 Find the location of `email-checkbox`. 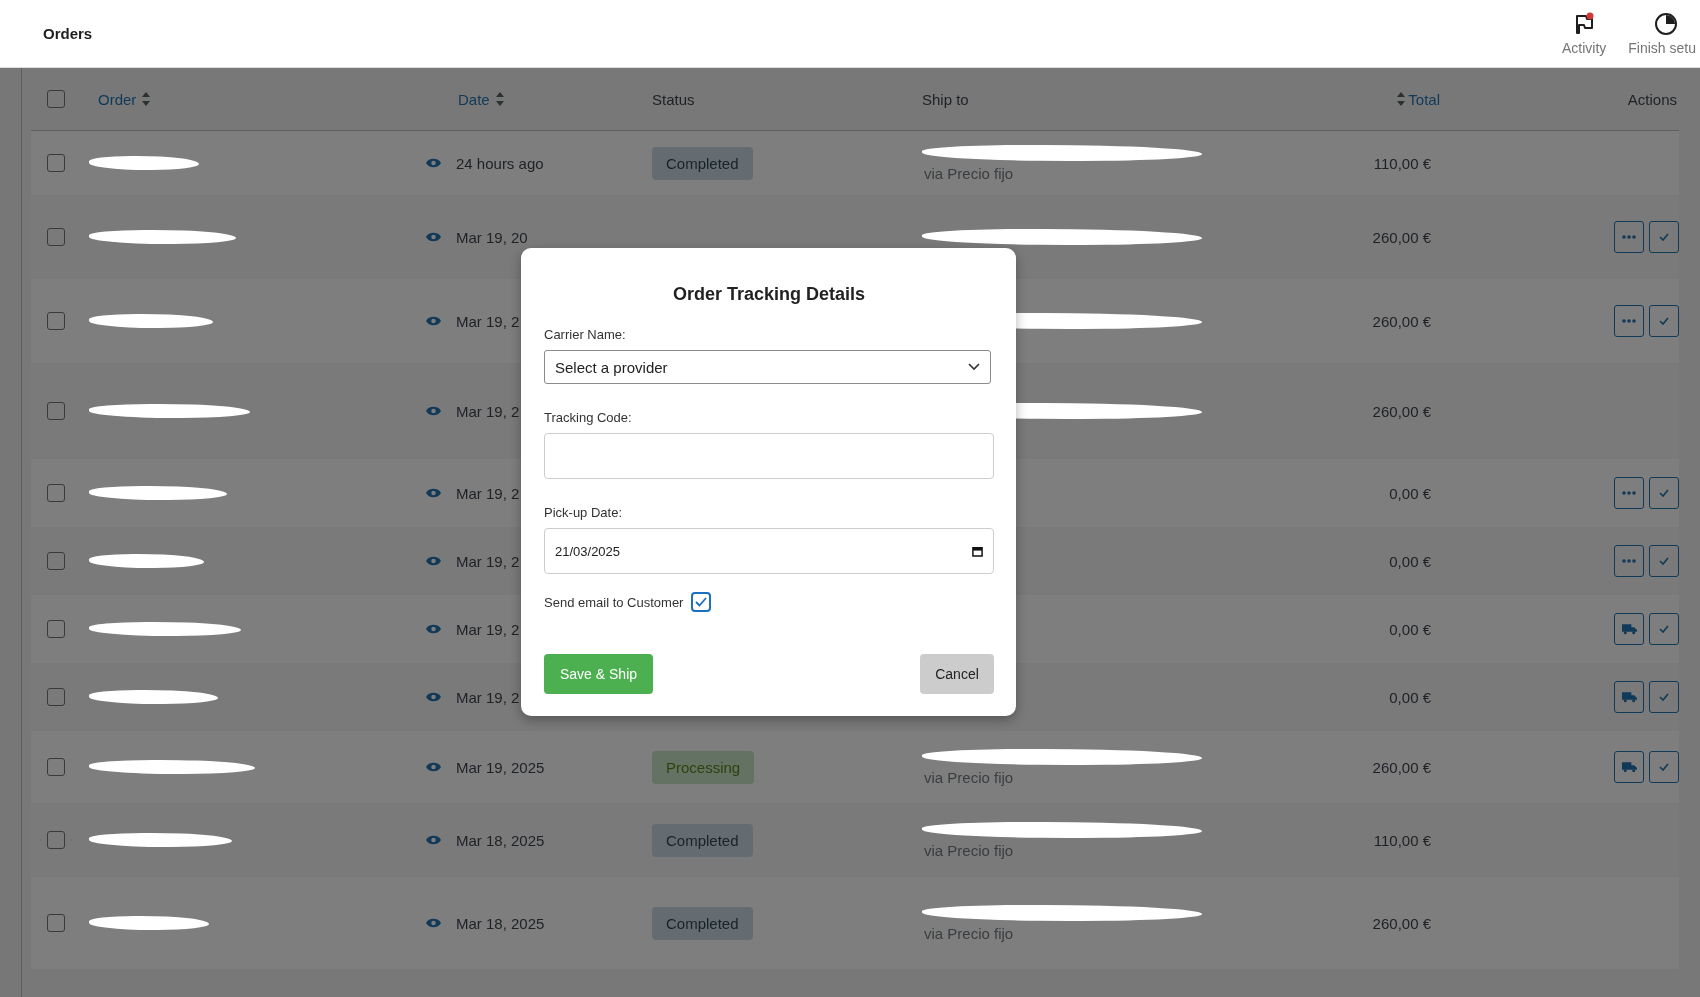

email-checkbox is located at coordinates (701, 602).